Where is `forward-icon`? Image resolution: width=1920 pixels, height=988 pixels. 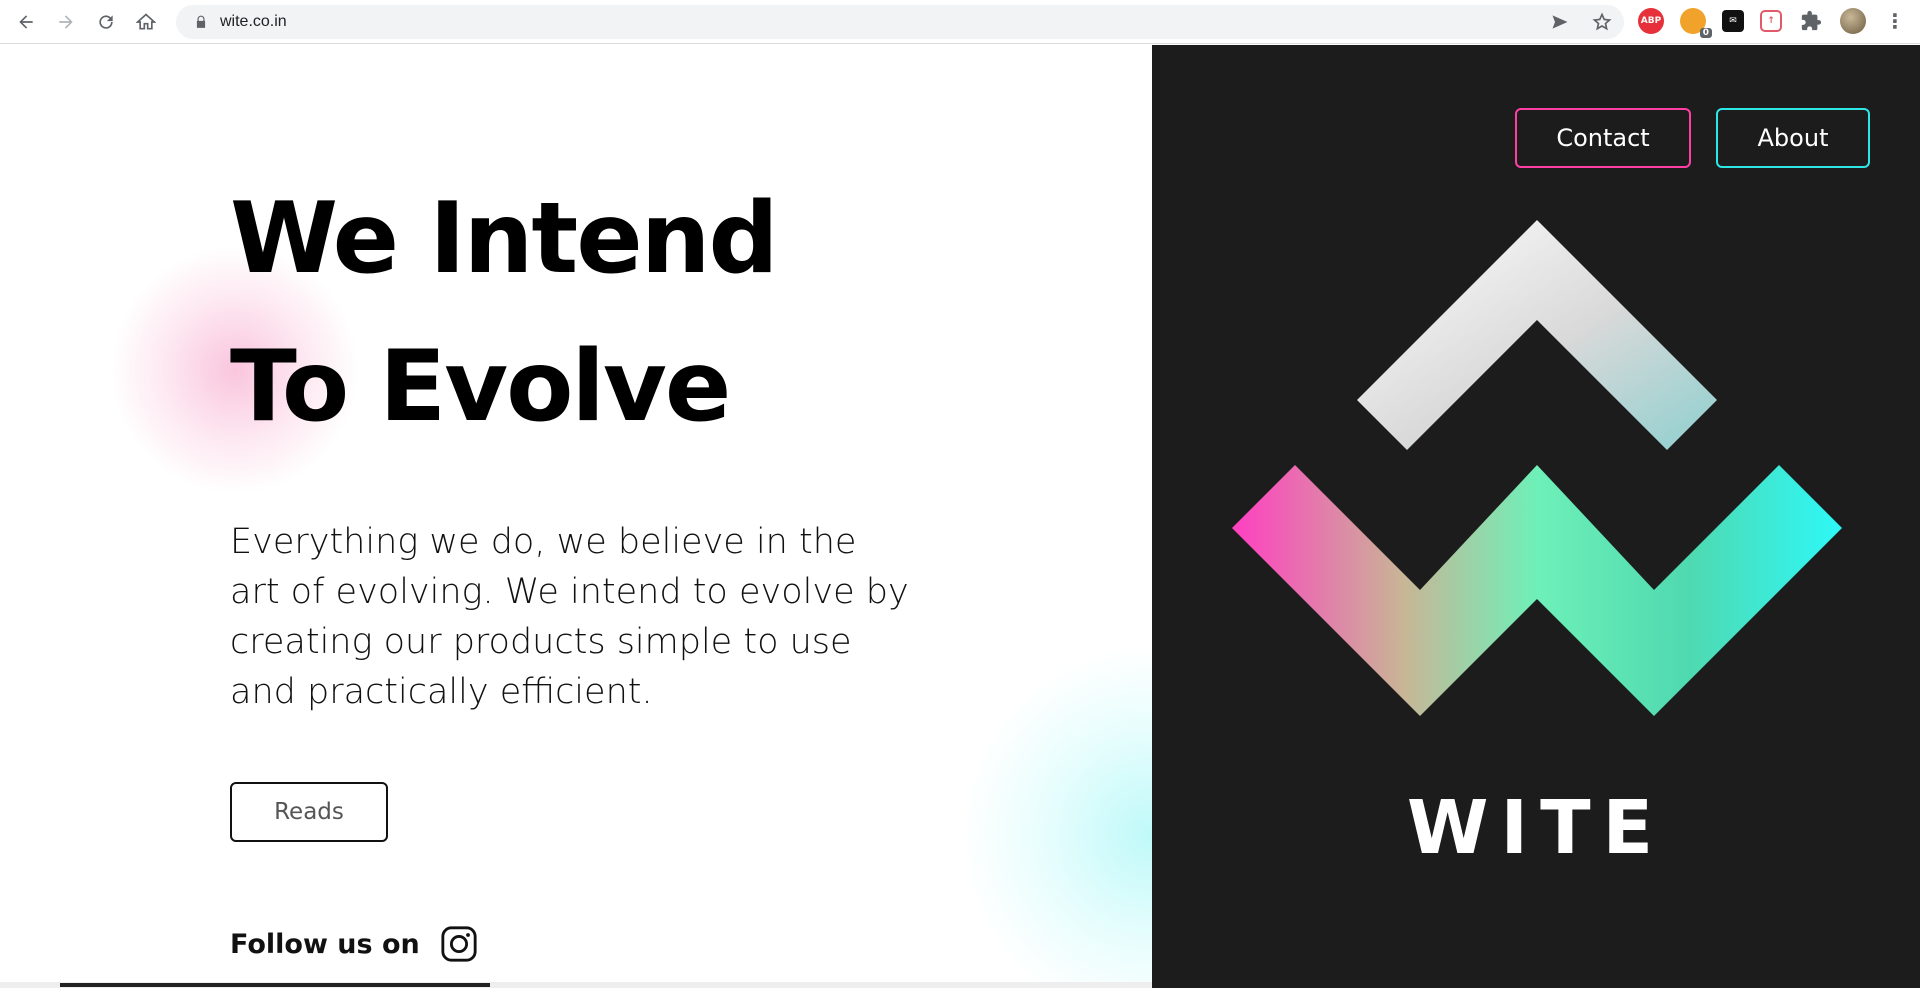 forward-icon is located at coordinates (66, 21).